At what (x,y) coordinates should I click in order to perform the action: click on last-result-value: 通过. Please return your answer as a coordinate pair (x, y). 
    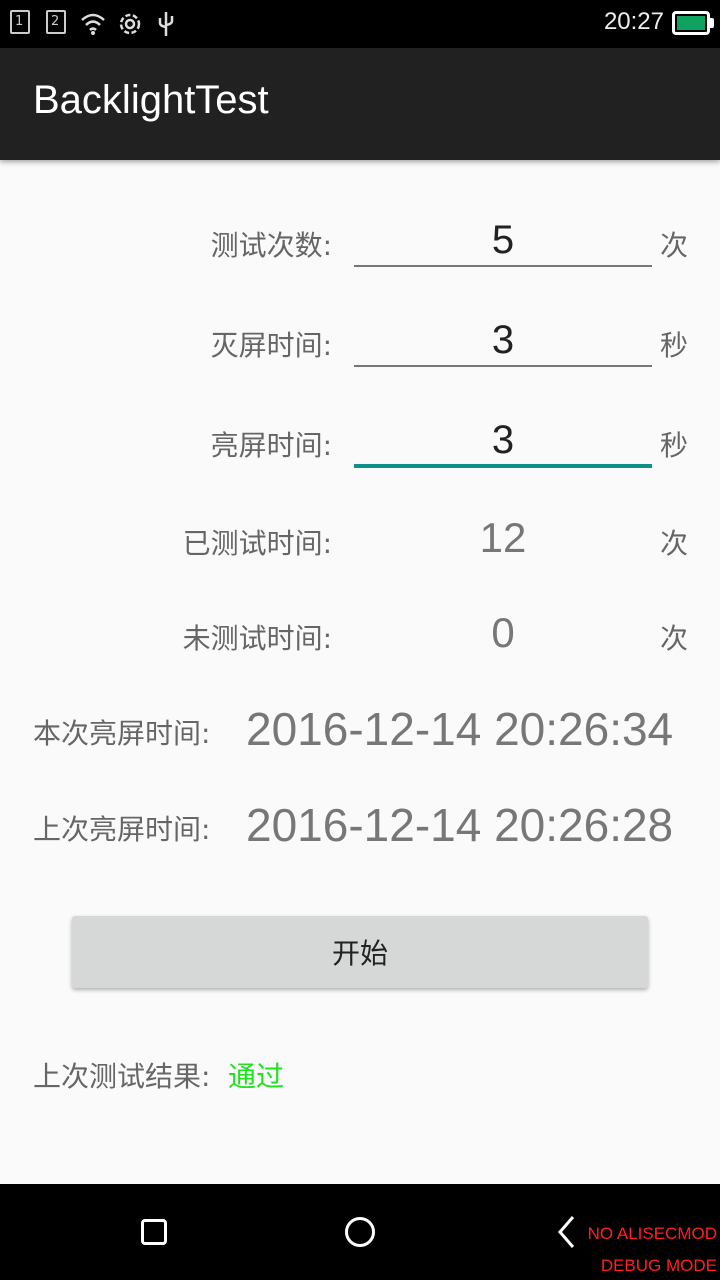
    Looking at the image, I should click on (256, 1076).